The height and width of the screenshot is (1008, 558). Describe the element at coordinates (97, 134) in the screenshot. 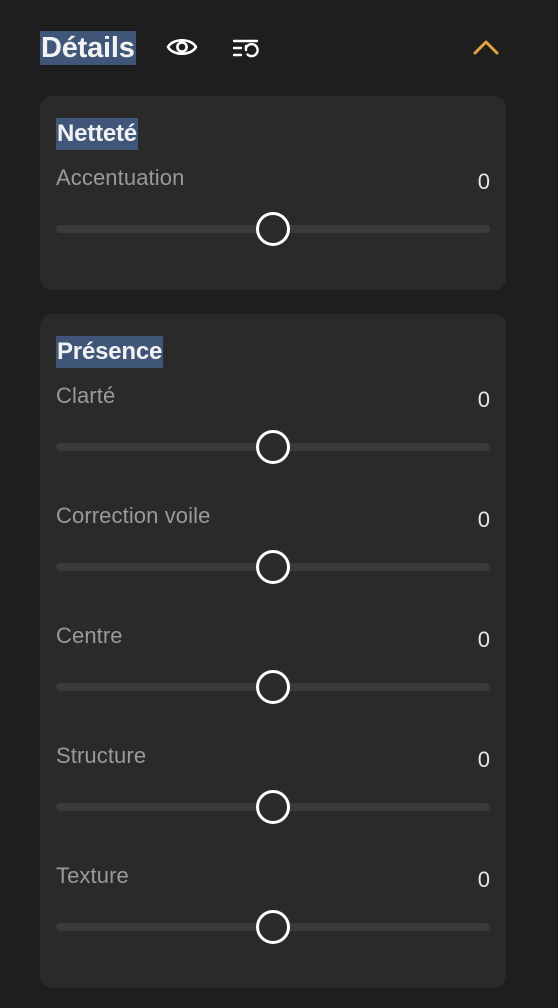

I see `section-title: Netteté` at that location.